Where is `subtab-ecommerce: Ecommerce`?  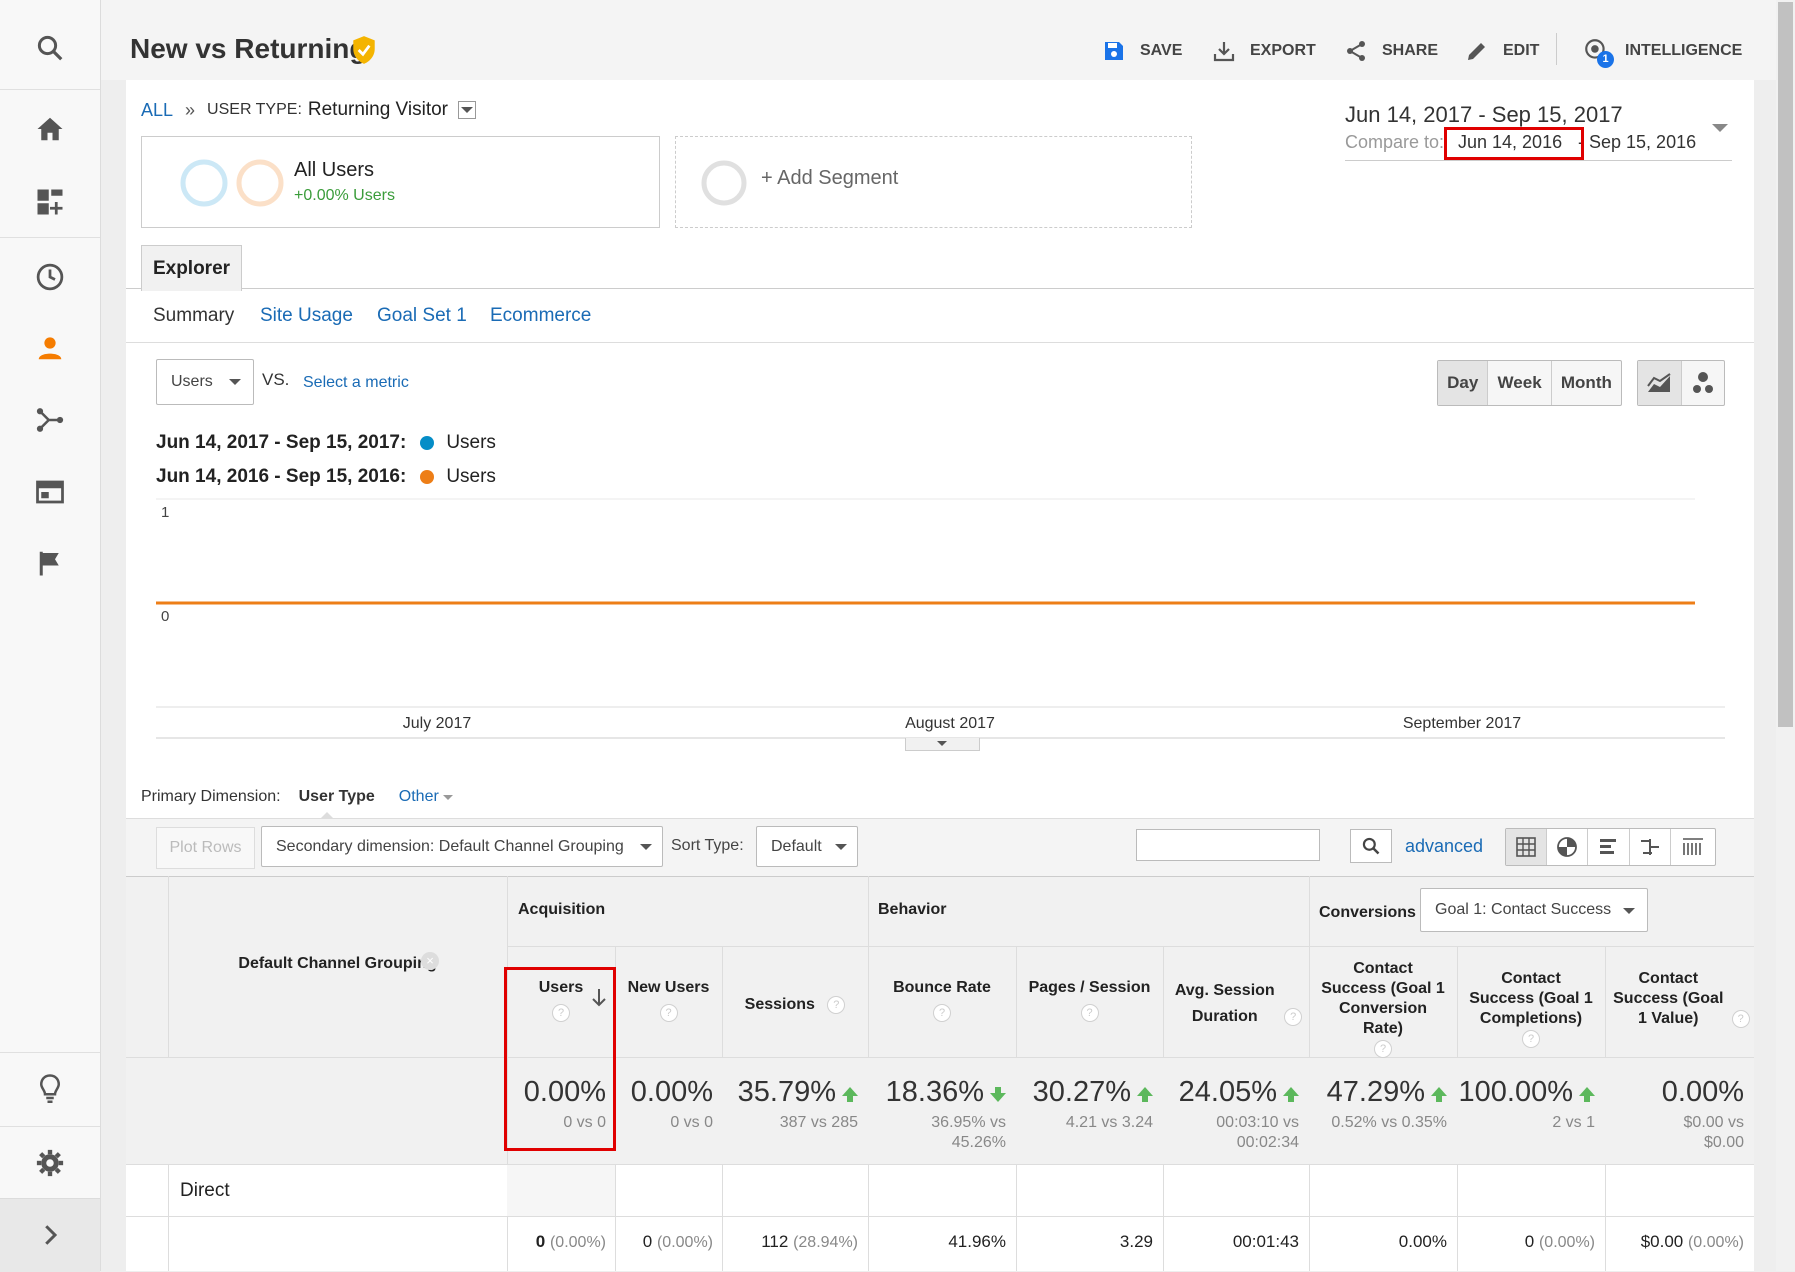
subtab-ecommerce: Ecommerce is located at coordinates (540, 316).